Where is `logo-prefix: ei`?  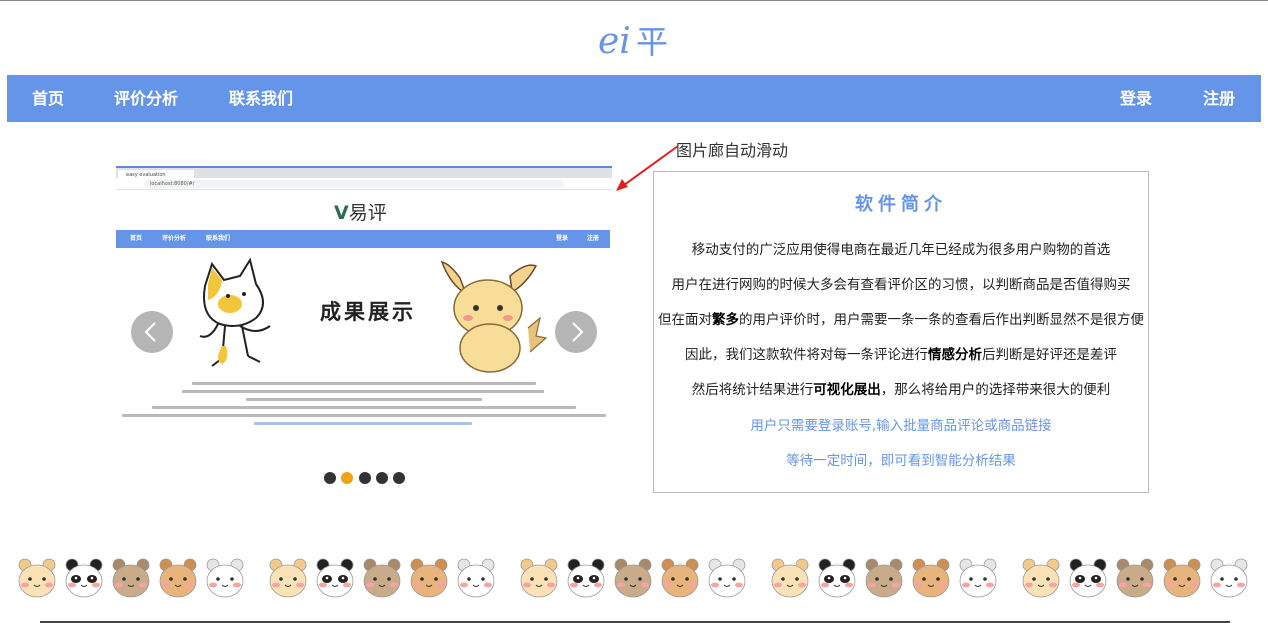 logo-prefix: ei is located at coordinates (614, 41).